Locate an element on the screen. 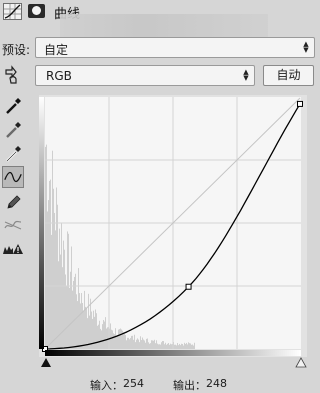 Image resolution: width=320 pixels, height=393 pixels. curve-points-icon is located at coordinates (13, 177).